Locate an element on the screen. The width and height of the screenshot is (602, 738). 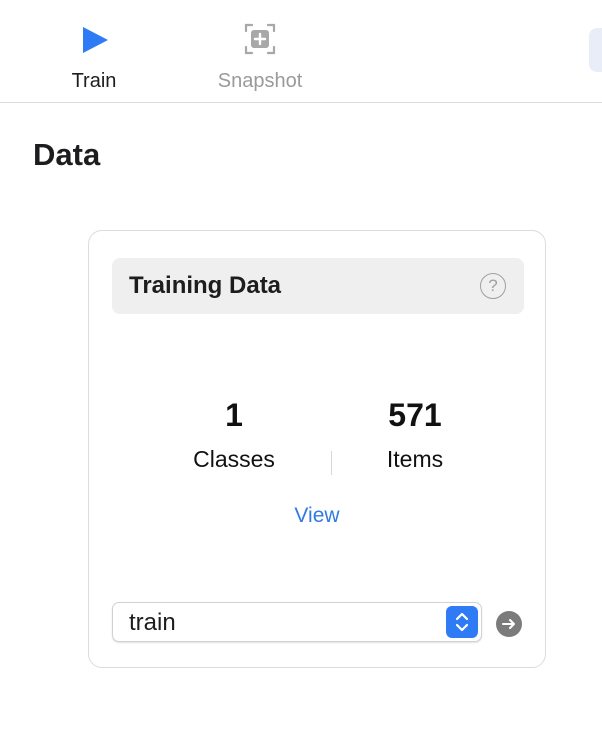
items-count: 571 is located at coordinates (415, 415).